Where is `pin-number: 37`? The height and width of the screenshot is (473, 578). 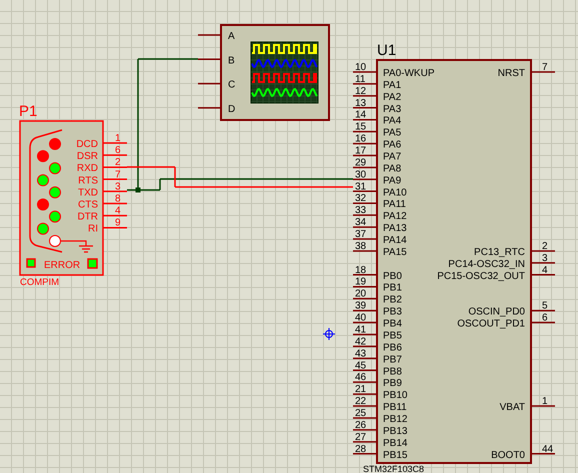 pin-number: 37 is located at coordinates (360, 234).